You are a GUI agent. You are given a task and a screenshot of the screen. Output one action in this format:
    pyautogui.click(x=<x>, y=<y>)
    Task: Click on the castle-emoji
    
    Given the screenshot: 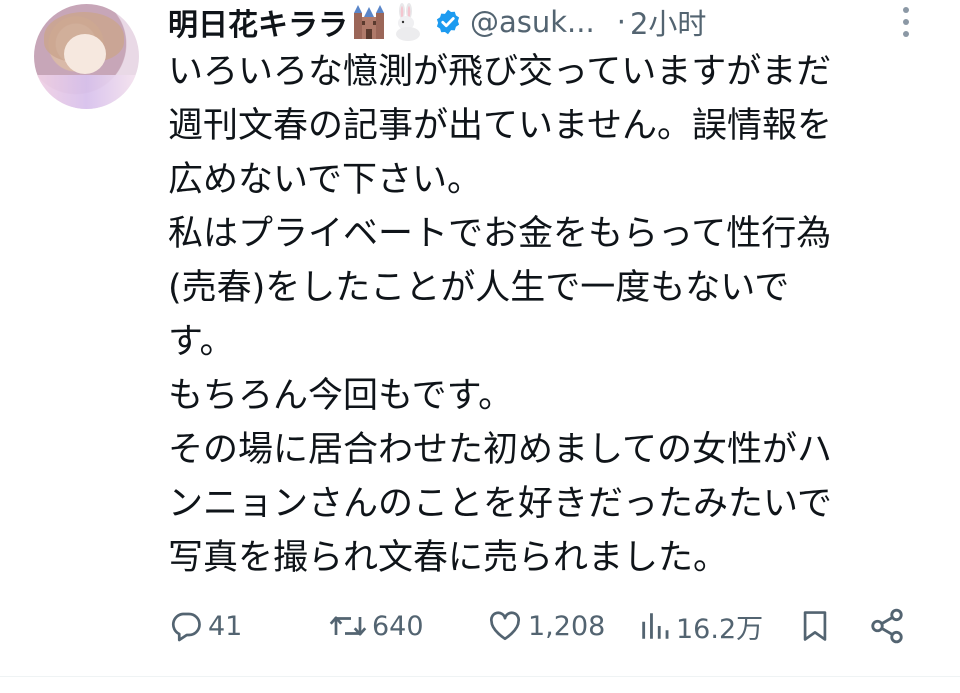 What is the action you would take?
    pyautogui.click(x=369, y=22)
    